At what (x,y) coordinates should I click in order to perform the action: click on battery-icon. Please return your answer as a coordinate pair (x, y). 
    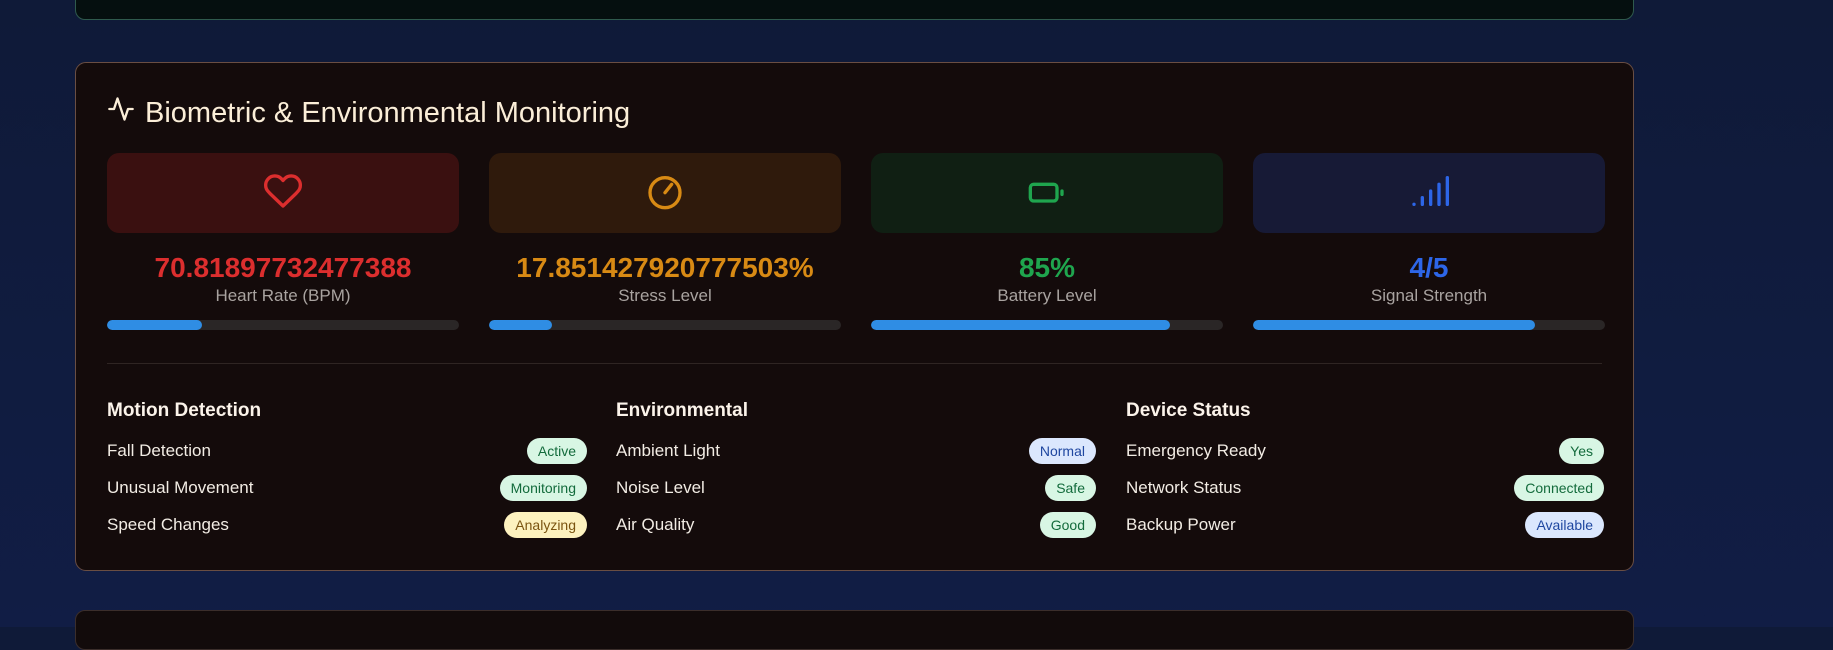
    Looking at the image, I should click on (1047, 193).